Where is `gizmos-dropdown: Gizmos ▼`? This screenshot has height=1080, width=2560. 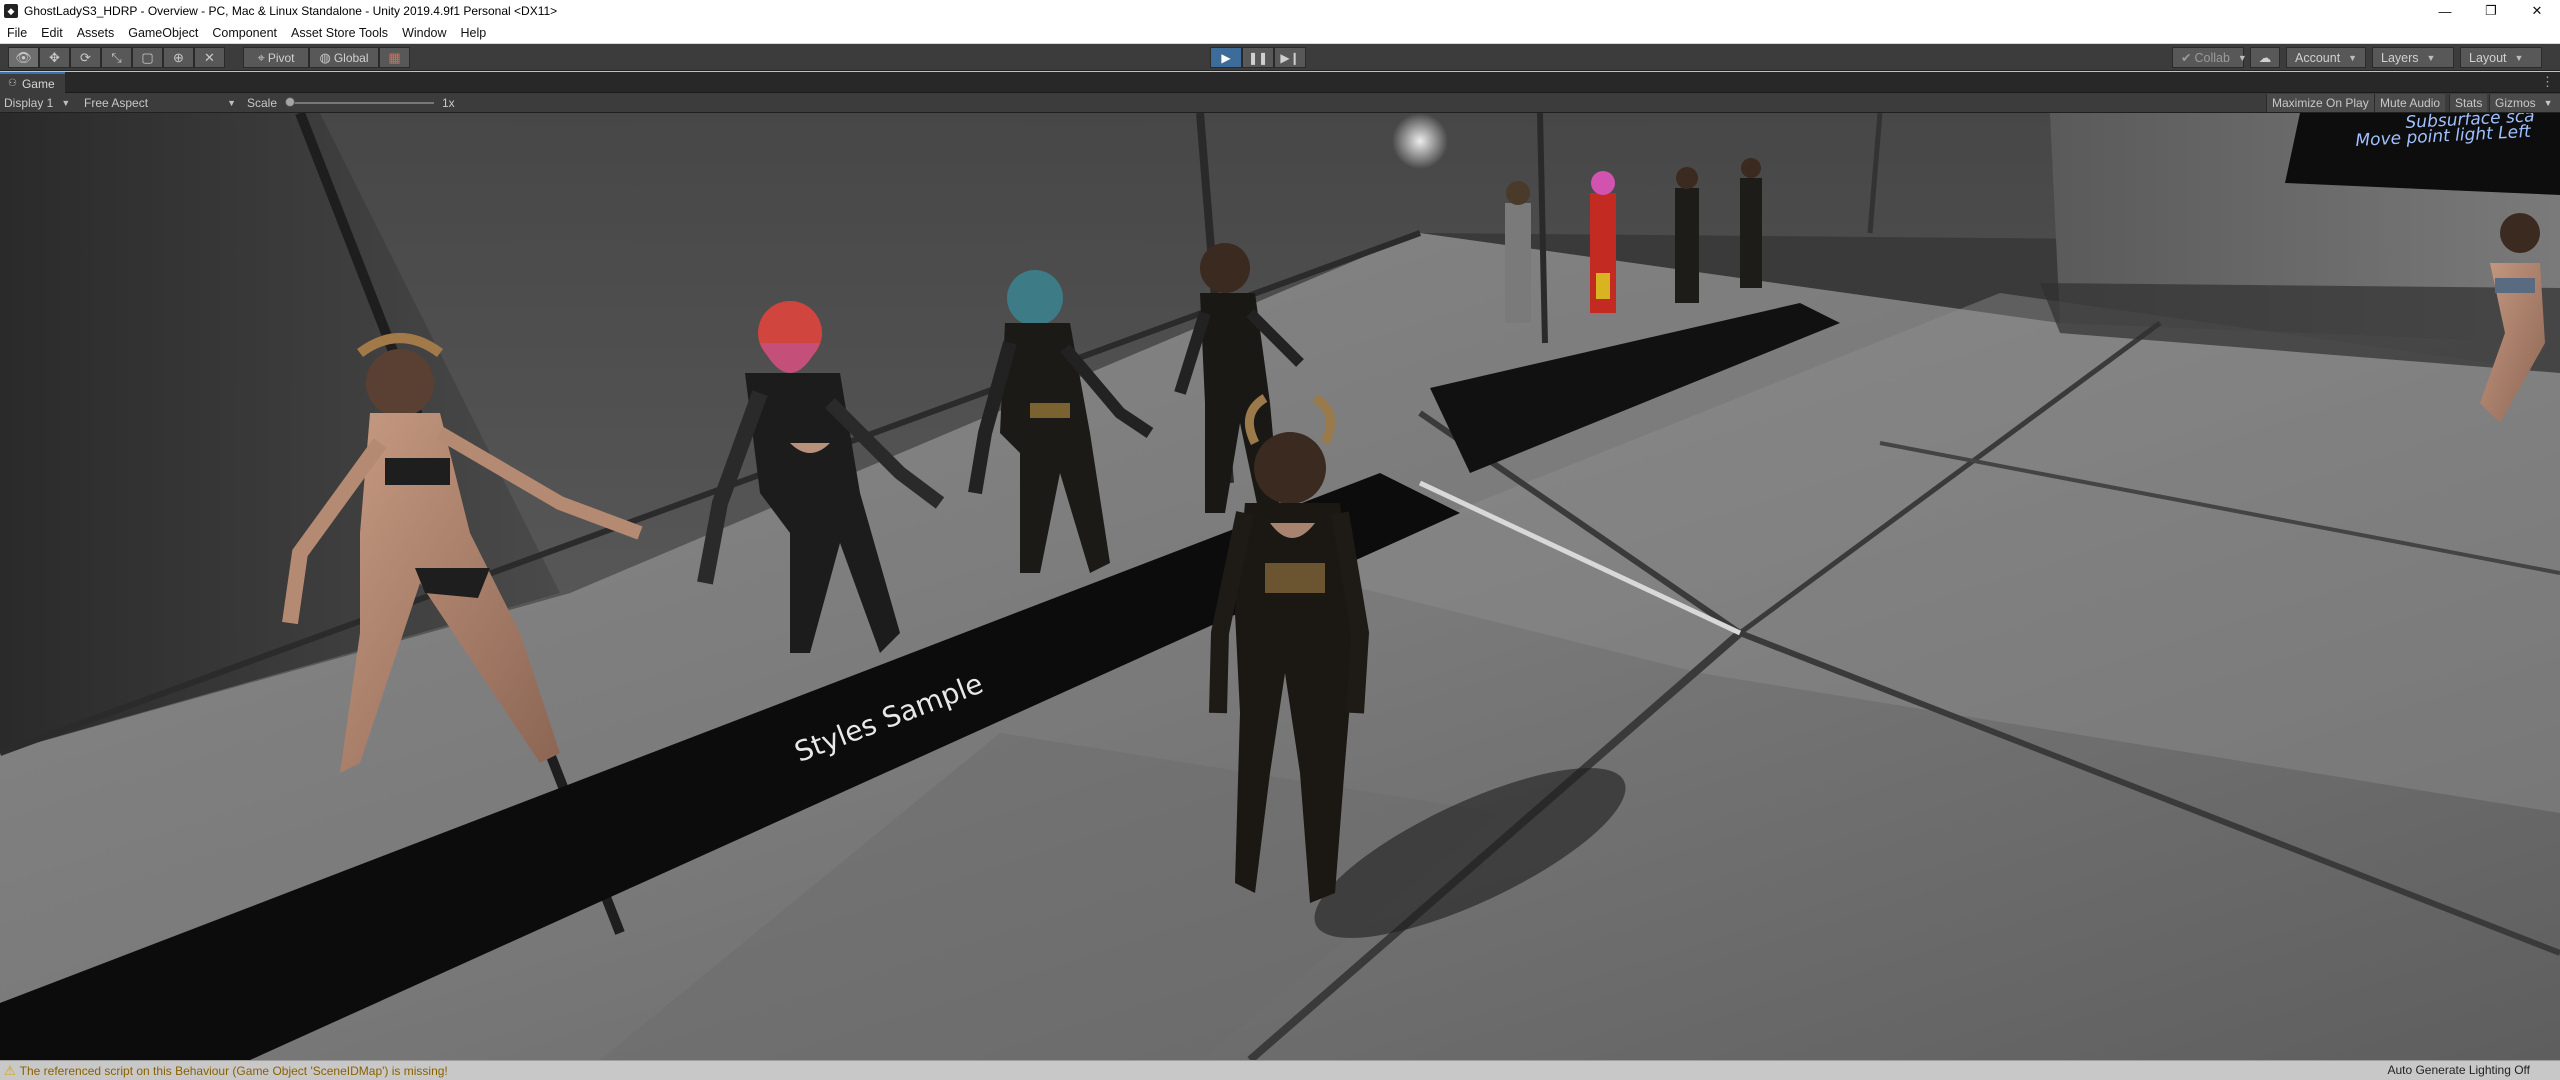 gizmos-dropdown: Gizmos ▼ is located at coordinates (2524, 103).